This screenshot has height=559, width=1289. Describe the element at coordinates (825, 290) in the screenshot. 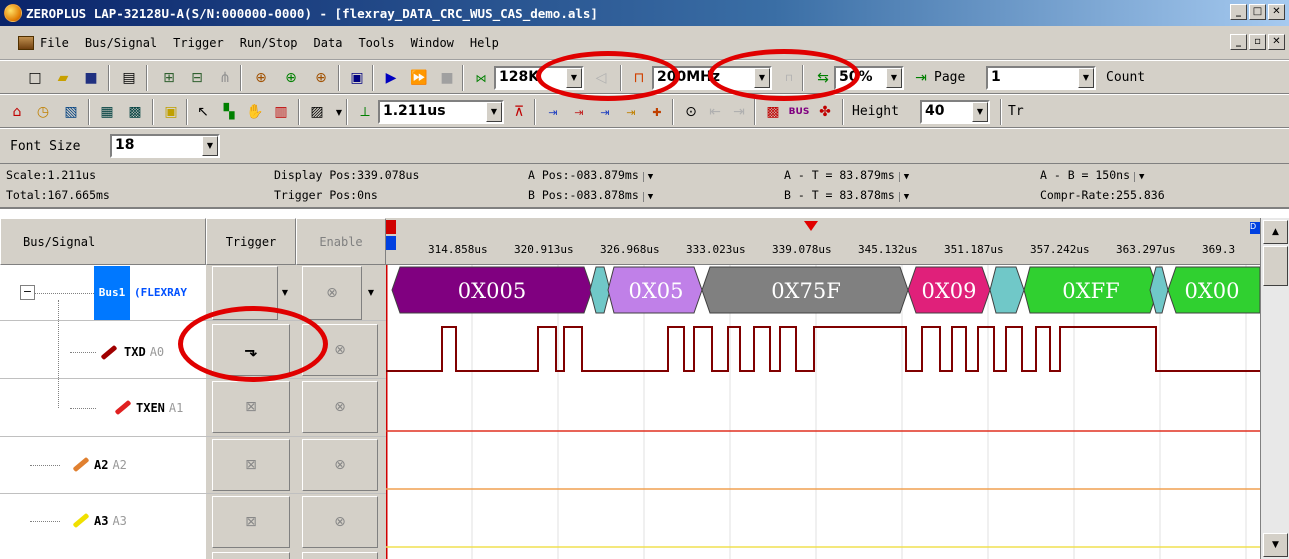

I see `bus1-decode-track: 0X005 0X05 0X75F 0X09 0XFF 0X00` at that location.